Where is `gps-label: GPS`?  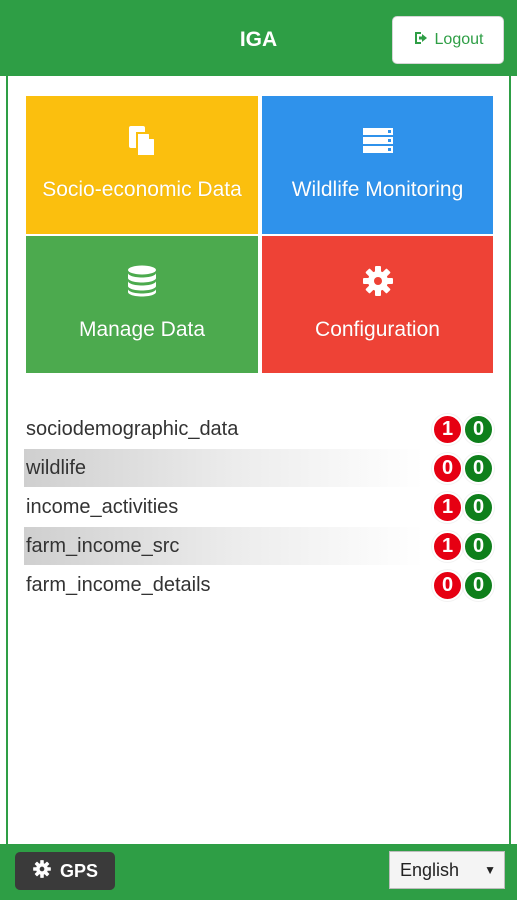 gps-label: GPS is located at coordinates (78, 870).